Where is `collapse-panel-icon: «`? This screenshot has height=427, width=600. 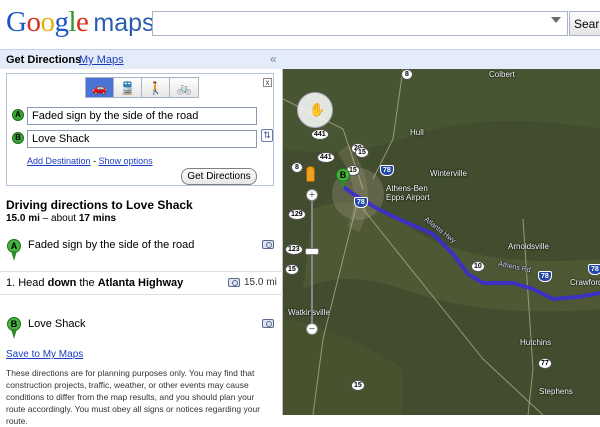
collapse-panel-icon: « is located at coordinates (273, 59).